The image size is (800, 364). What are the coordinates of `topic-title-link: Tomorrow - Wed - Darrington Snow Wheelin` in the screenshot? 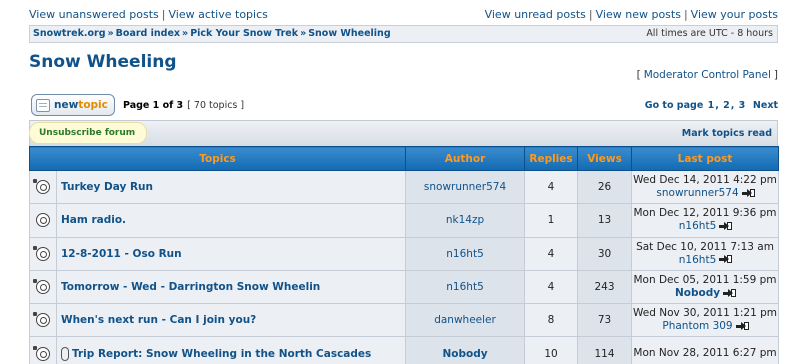 It's located at (190, 287).